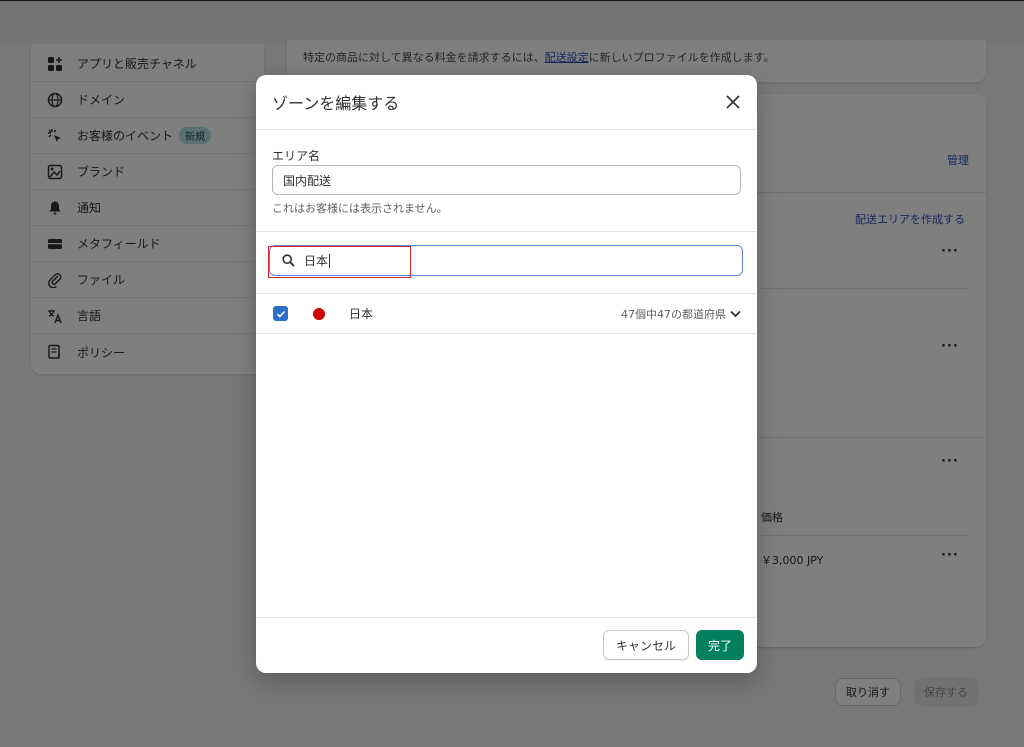 The width and height of the screenshot is (1024, 747). I want to click on country-search-input: 日本, so click(506, 260).